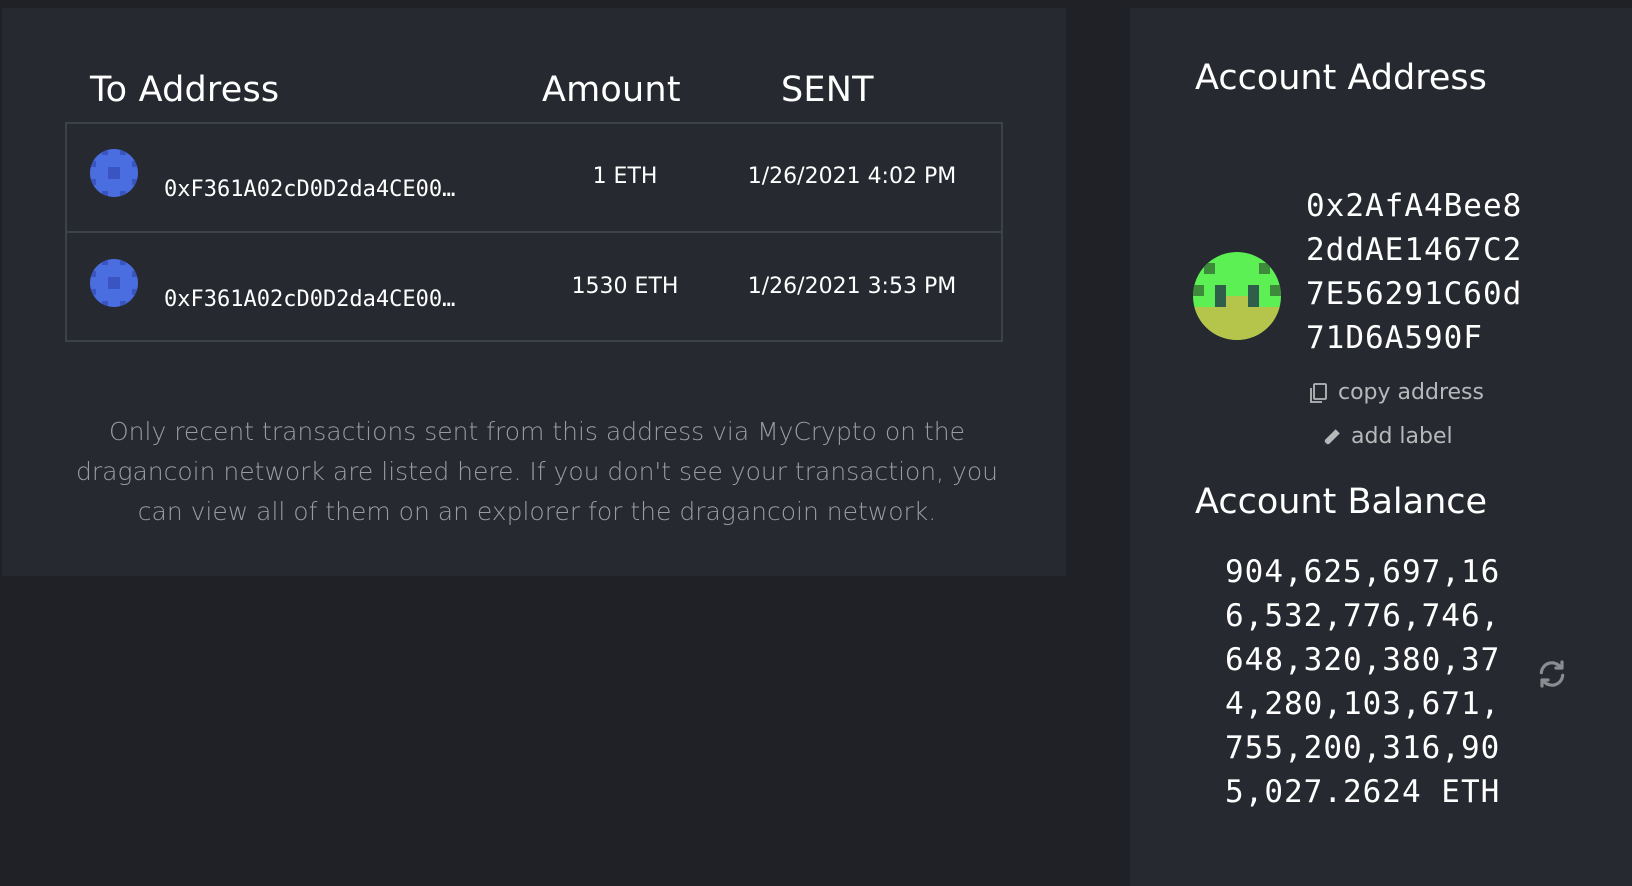 The width and height of the screenshot is (1632, 886). What do you see at coordinates (1552, 674) in the screenshot?
I see `refresh-icon` at bounding box center [1552, 674].